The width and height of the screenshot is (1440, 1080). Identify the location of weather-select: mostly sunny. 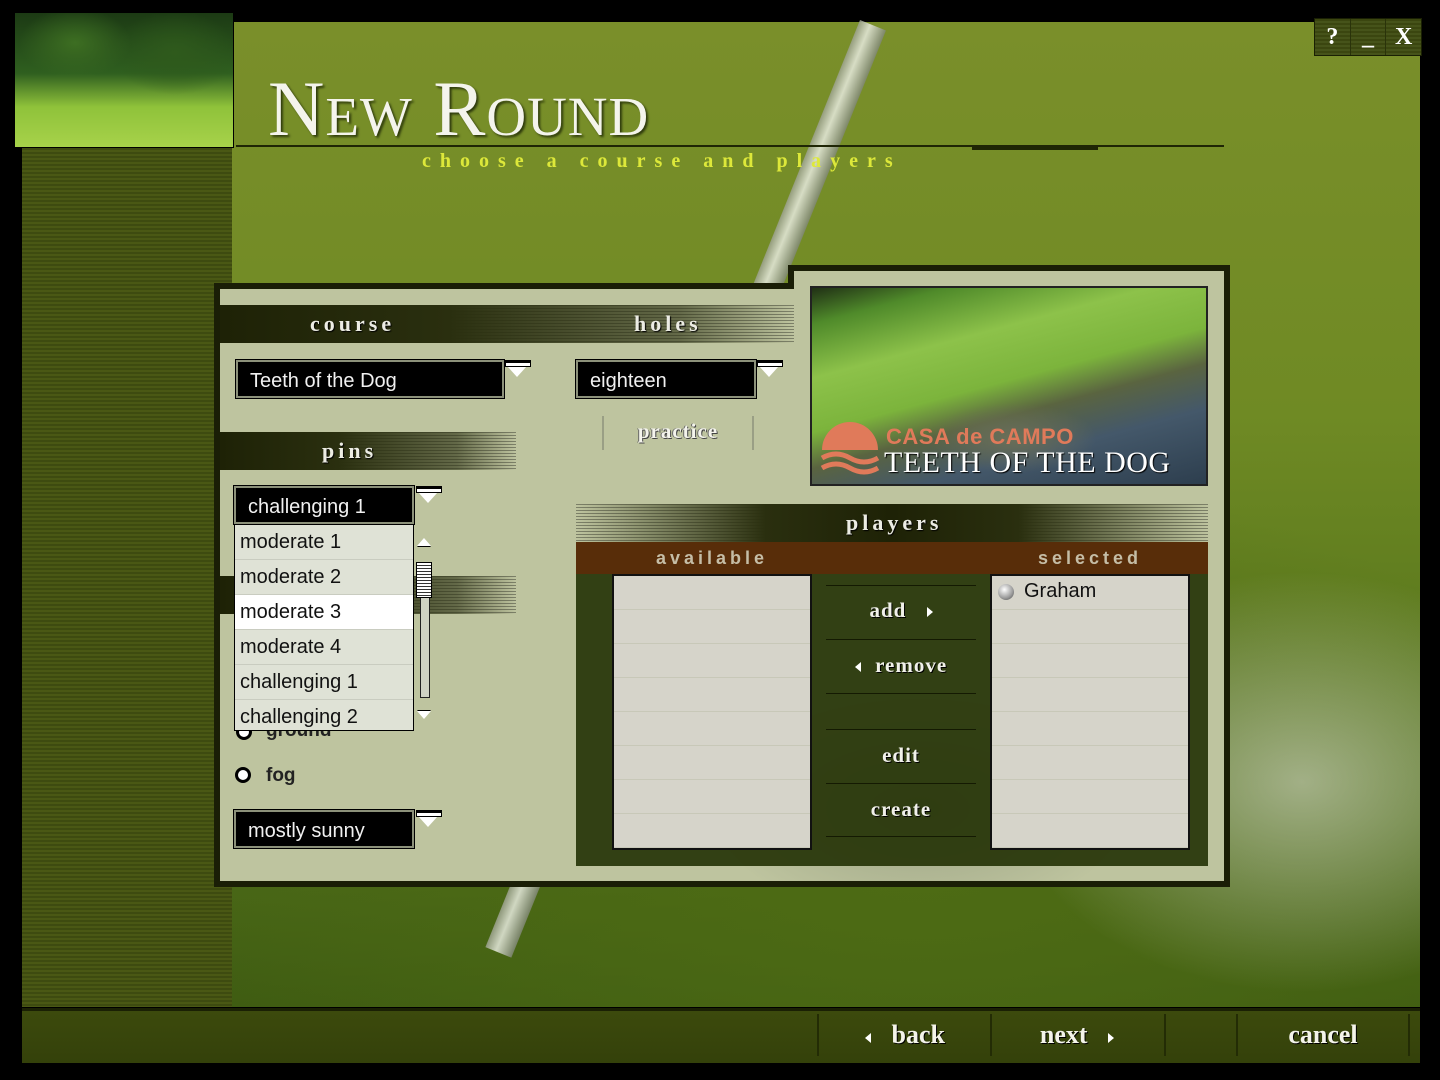
(324, 829).